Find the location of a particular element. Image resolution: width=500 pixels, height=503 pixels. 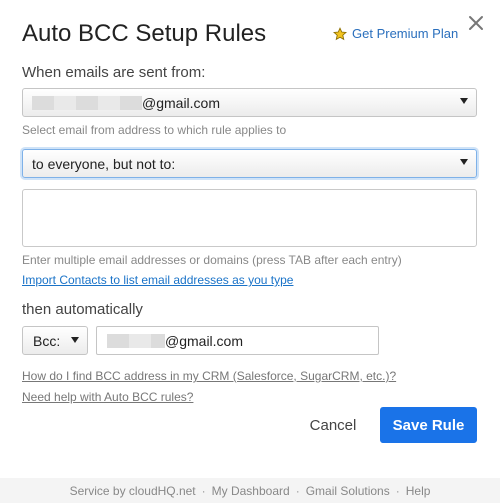

footer-dashboard-link: My Dashboard is located at coordinates (251, 491).